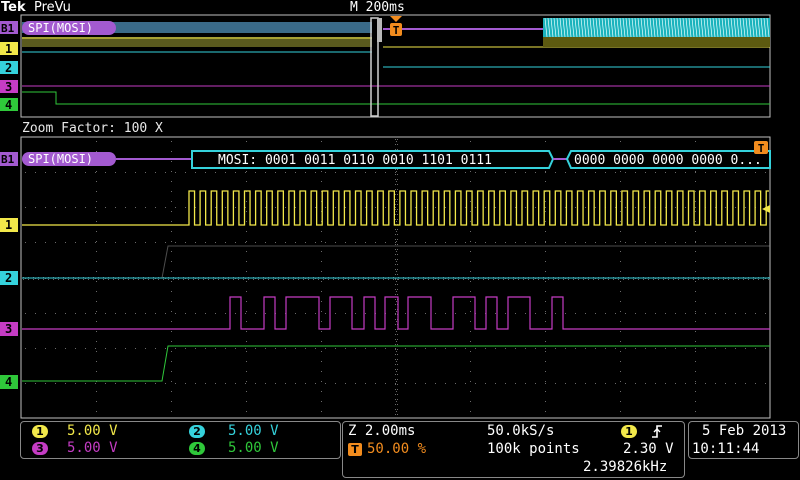 The image size is (800, 480). Describe the element at coordinates (374, 67) in the screenshot. I see `zoom-window-indicator` at that location.